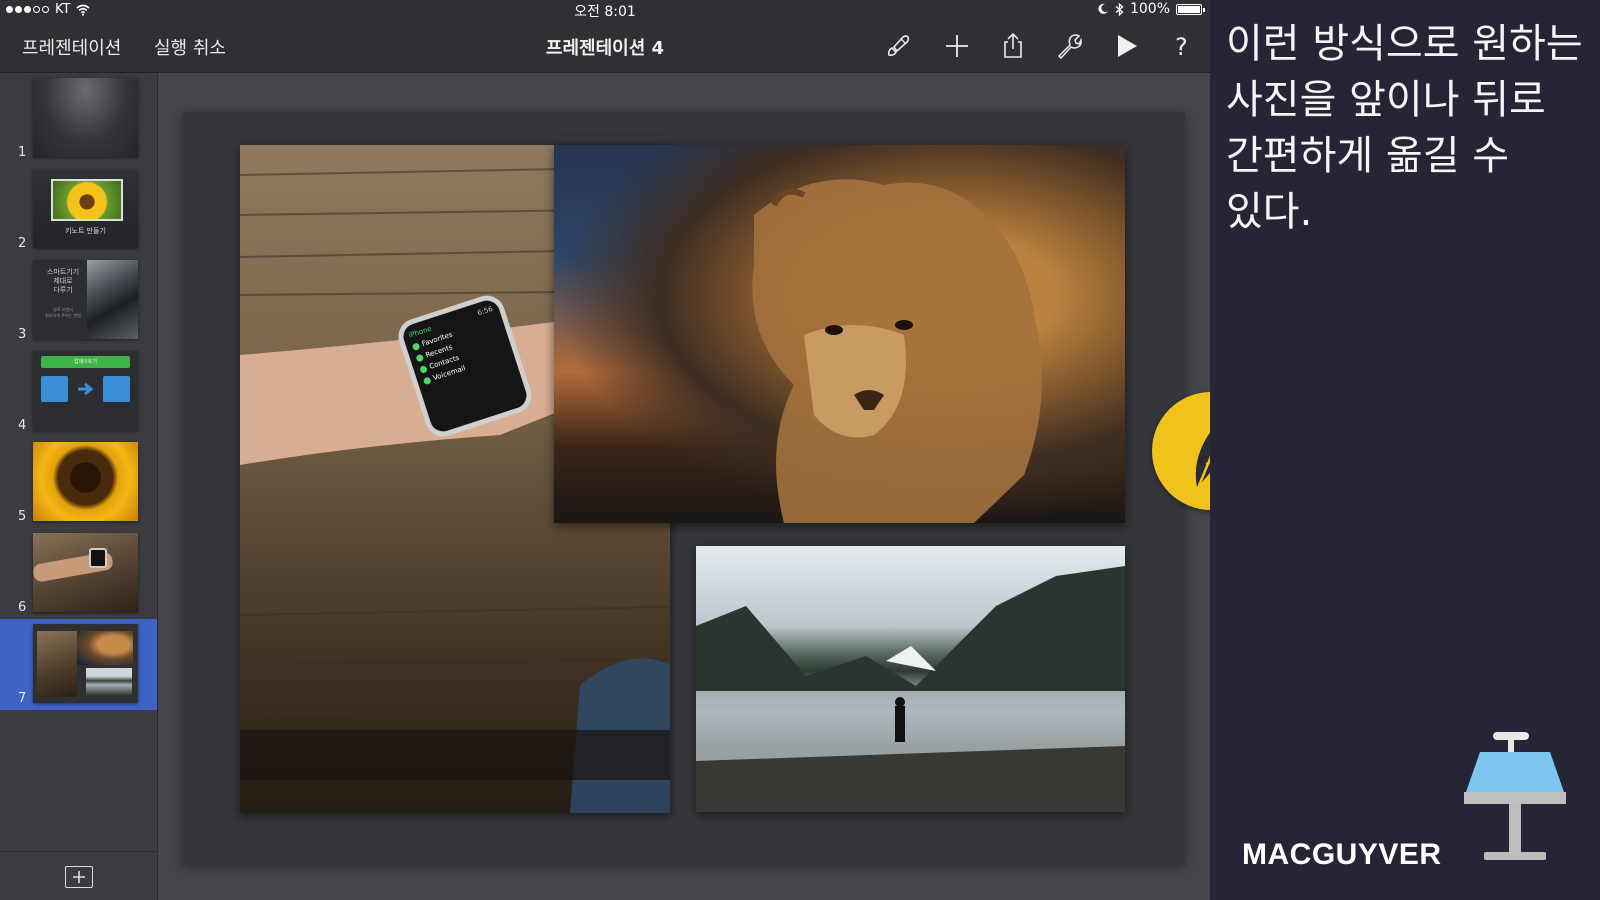 The height and width of the screenshot is (900, 1600). Describe the element at coordinates (22, 698) in the screenshot. I see `slide-number: 7` at that location.